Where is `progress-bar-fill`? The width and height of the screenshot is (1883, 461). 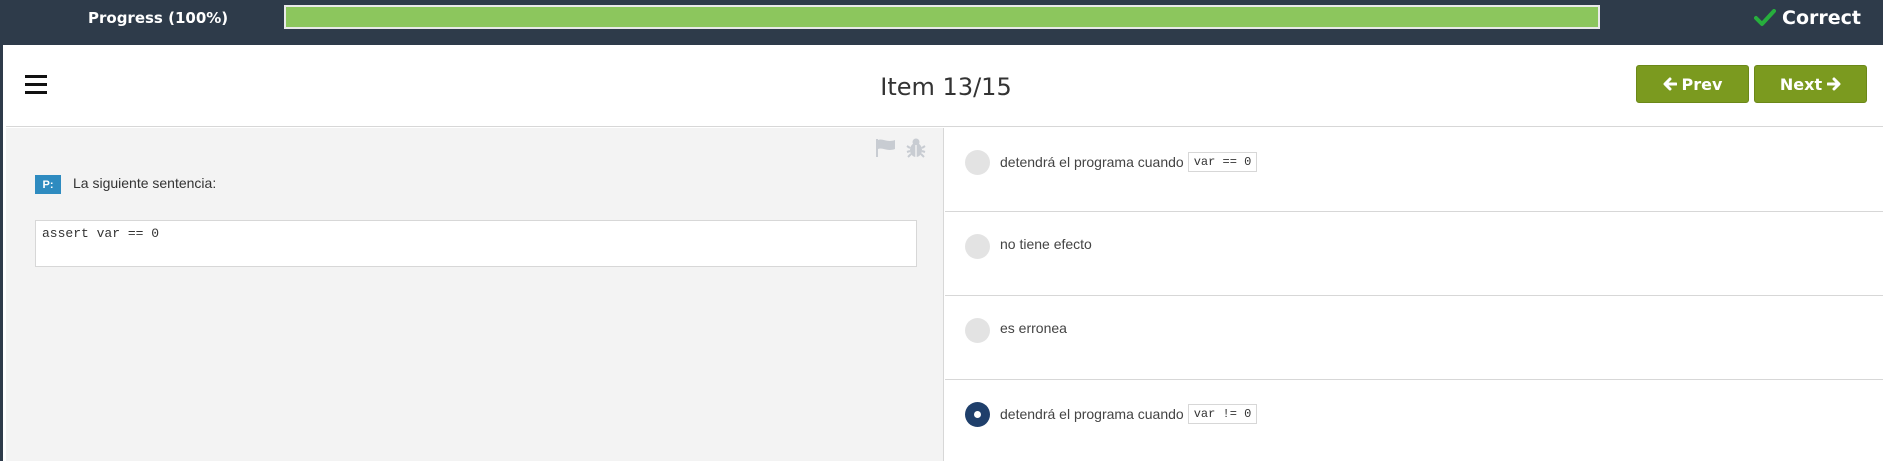
progress-bar-fill is located at coordinates (942, 17).